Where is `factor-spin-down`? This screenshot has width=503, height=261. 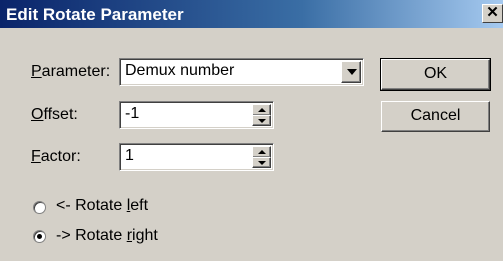
factor-spin-down is located at coordinates (261, 162).